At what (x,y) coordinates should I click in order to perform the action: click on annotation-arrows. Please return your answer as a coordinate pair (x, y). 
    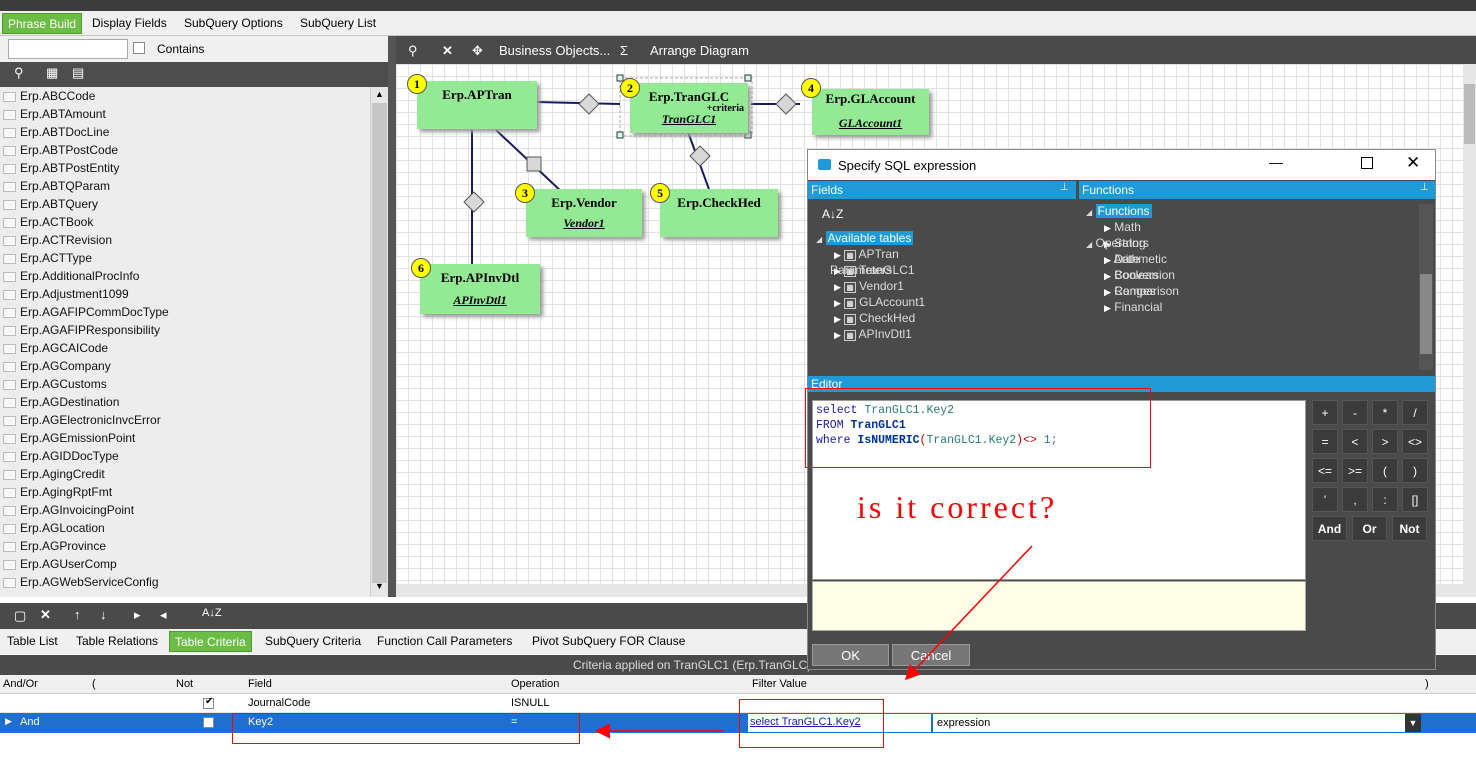
    Looking at the image, I should click on (814, 642).